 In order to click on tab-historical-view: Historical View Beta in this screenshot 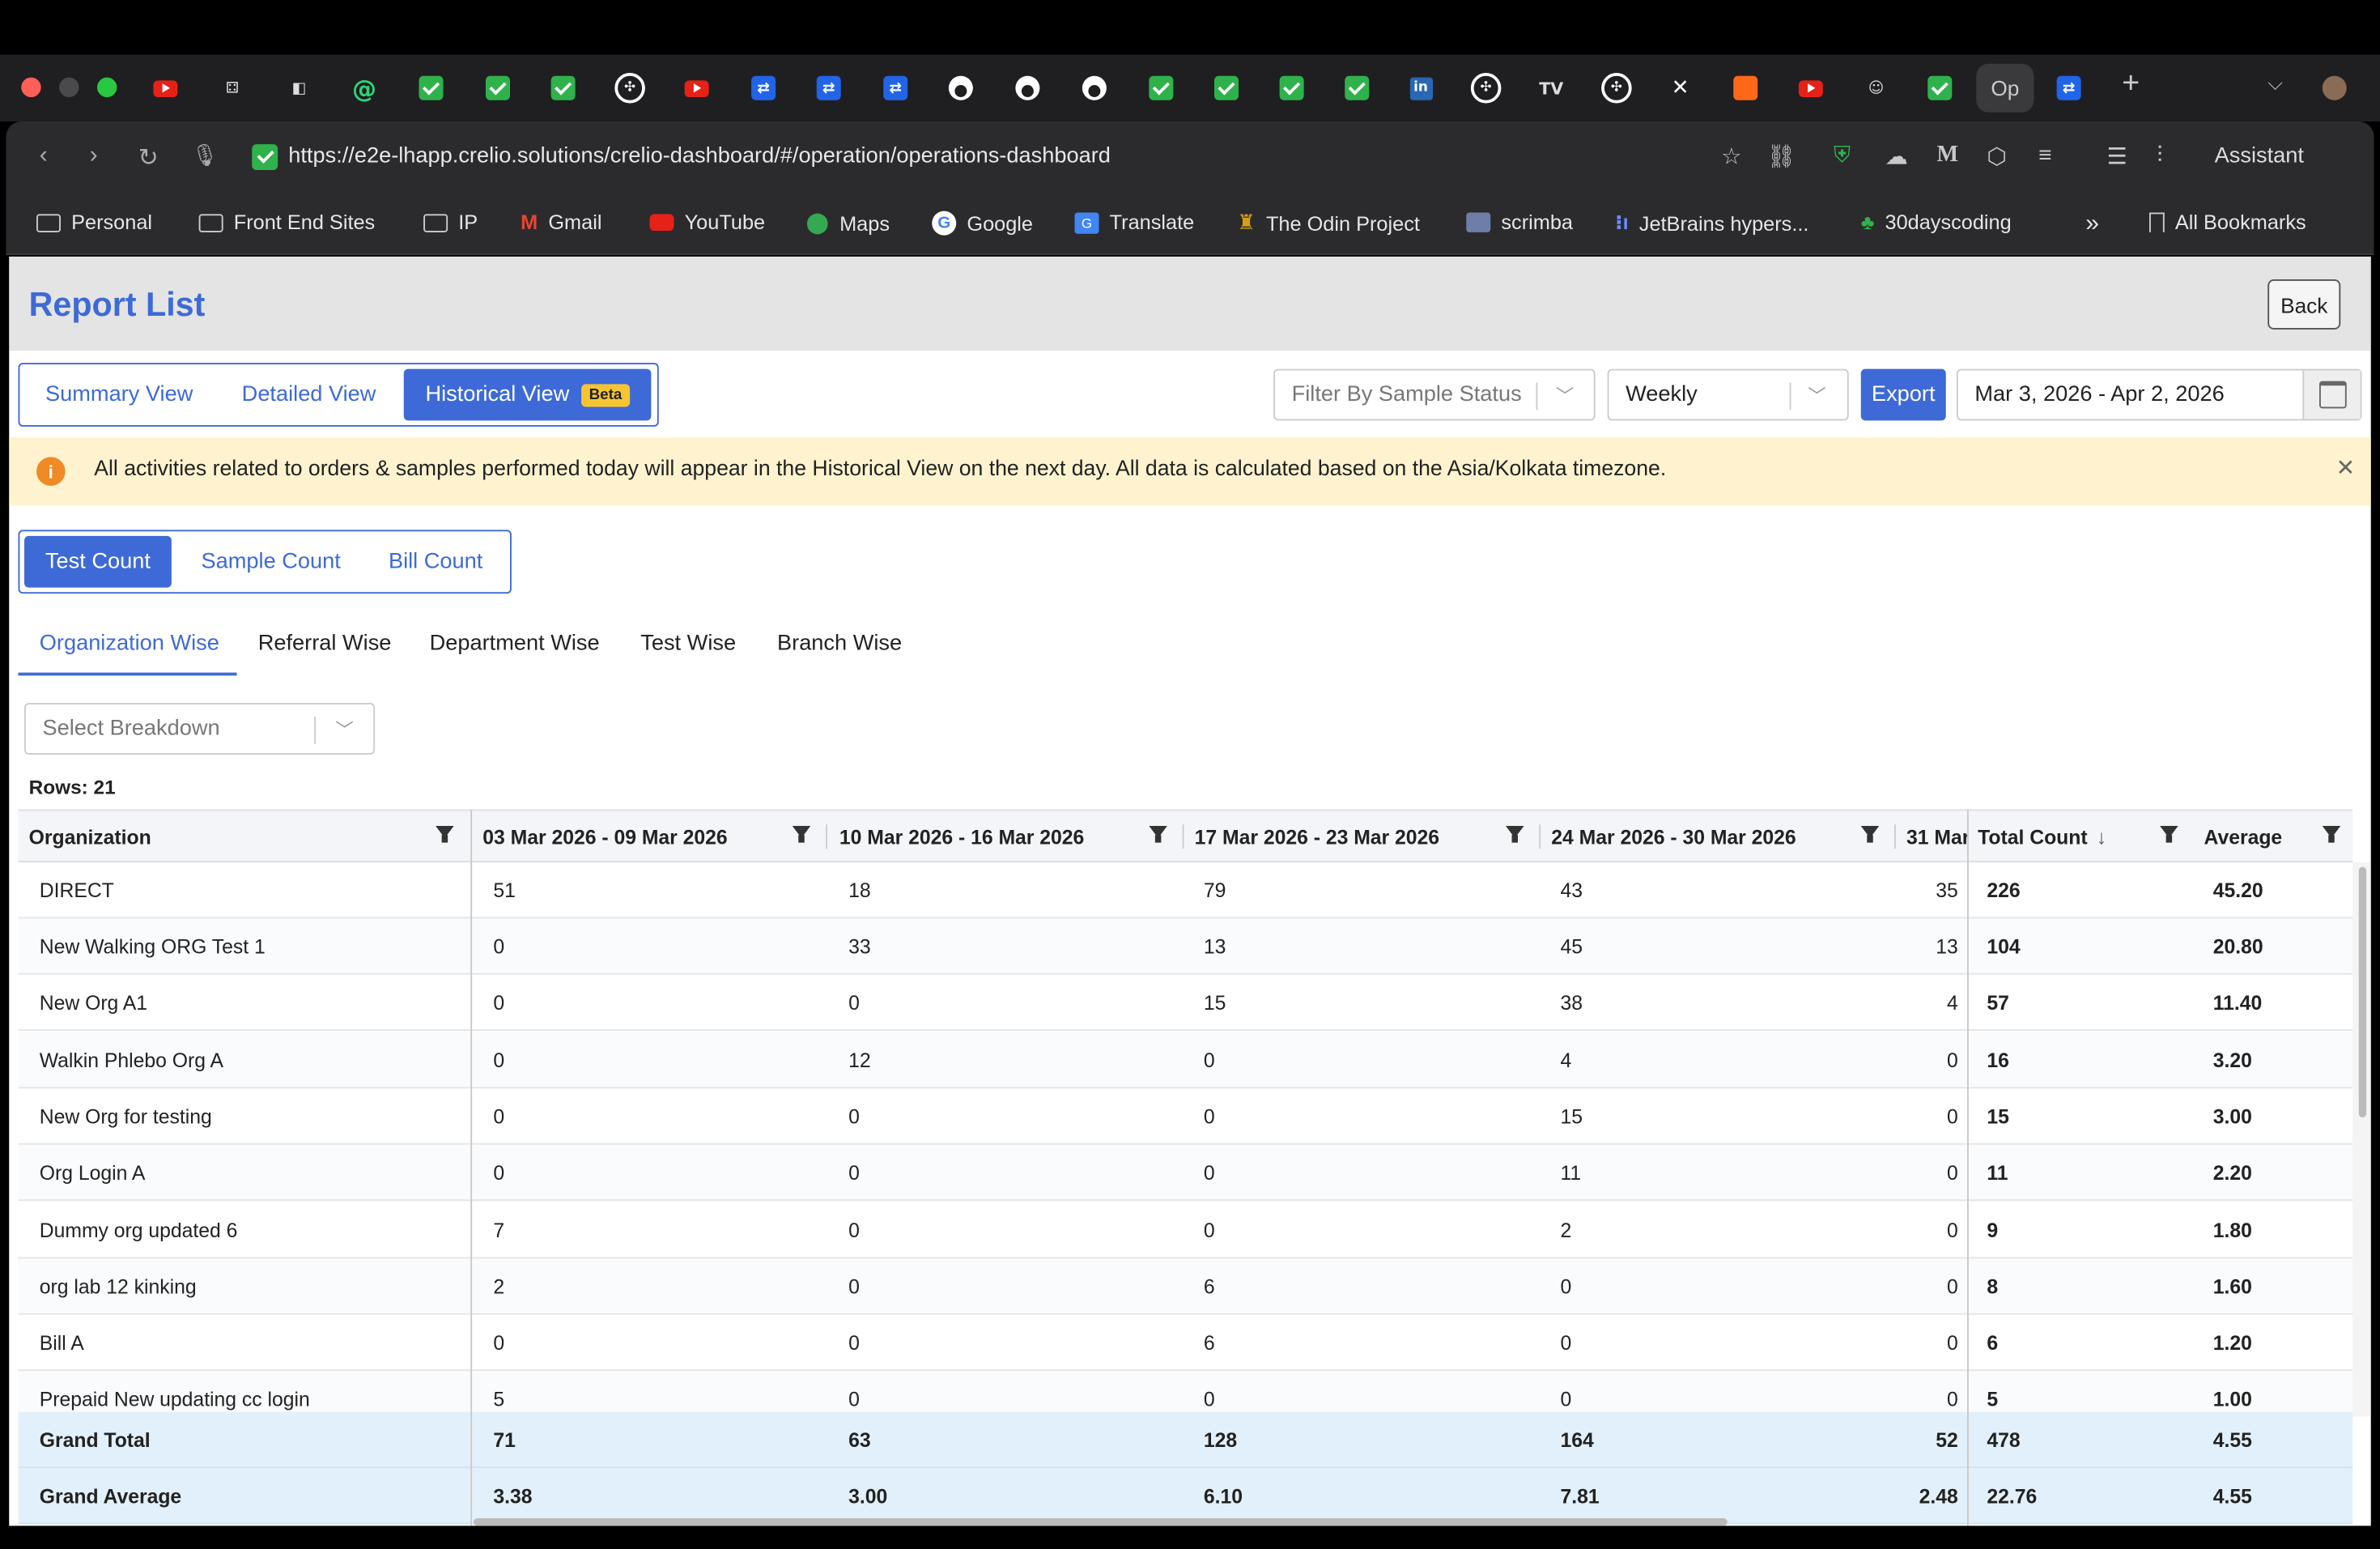, I will do `click(527, 394)`.